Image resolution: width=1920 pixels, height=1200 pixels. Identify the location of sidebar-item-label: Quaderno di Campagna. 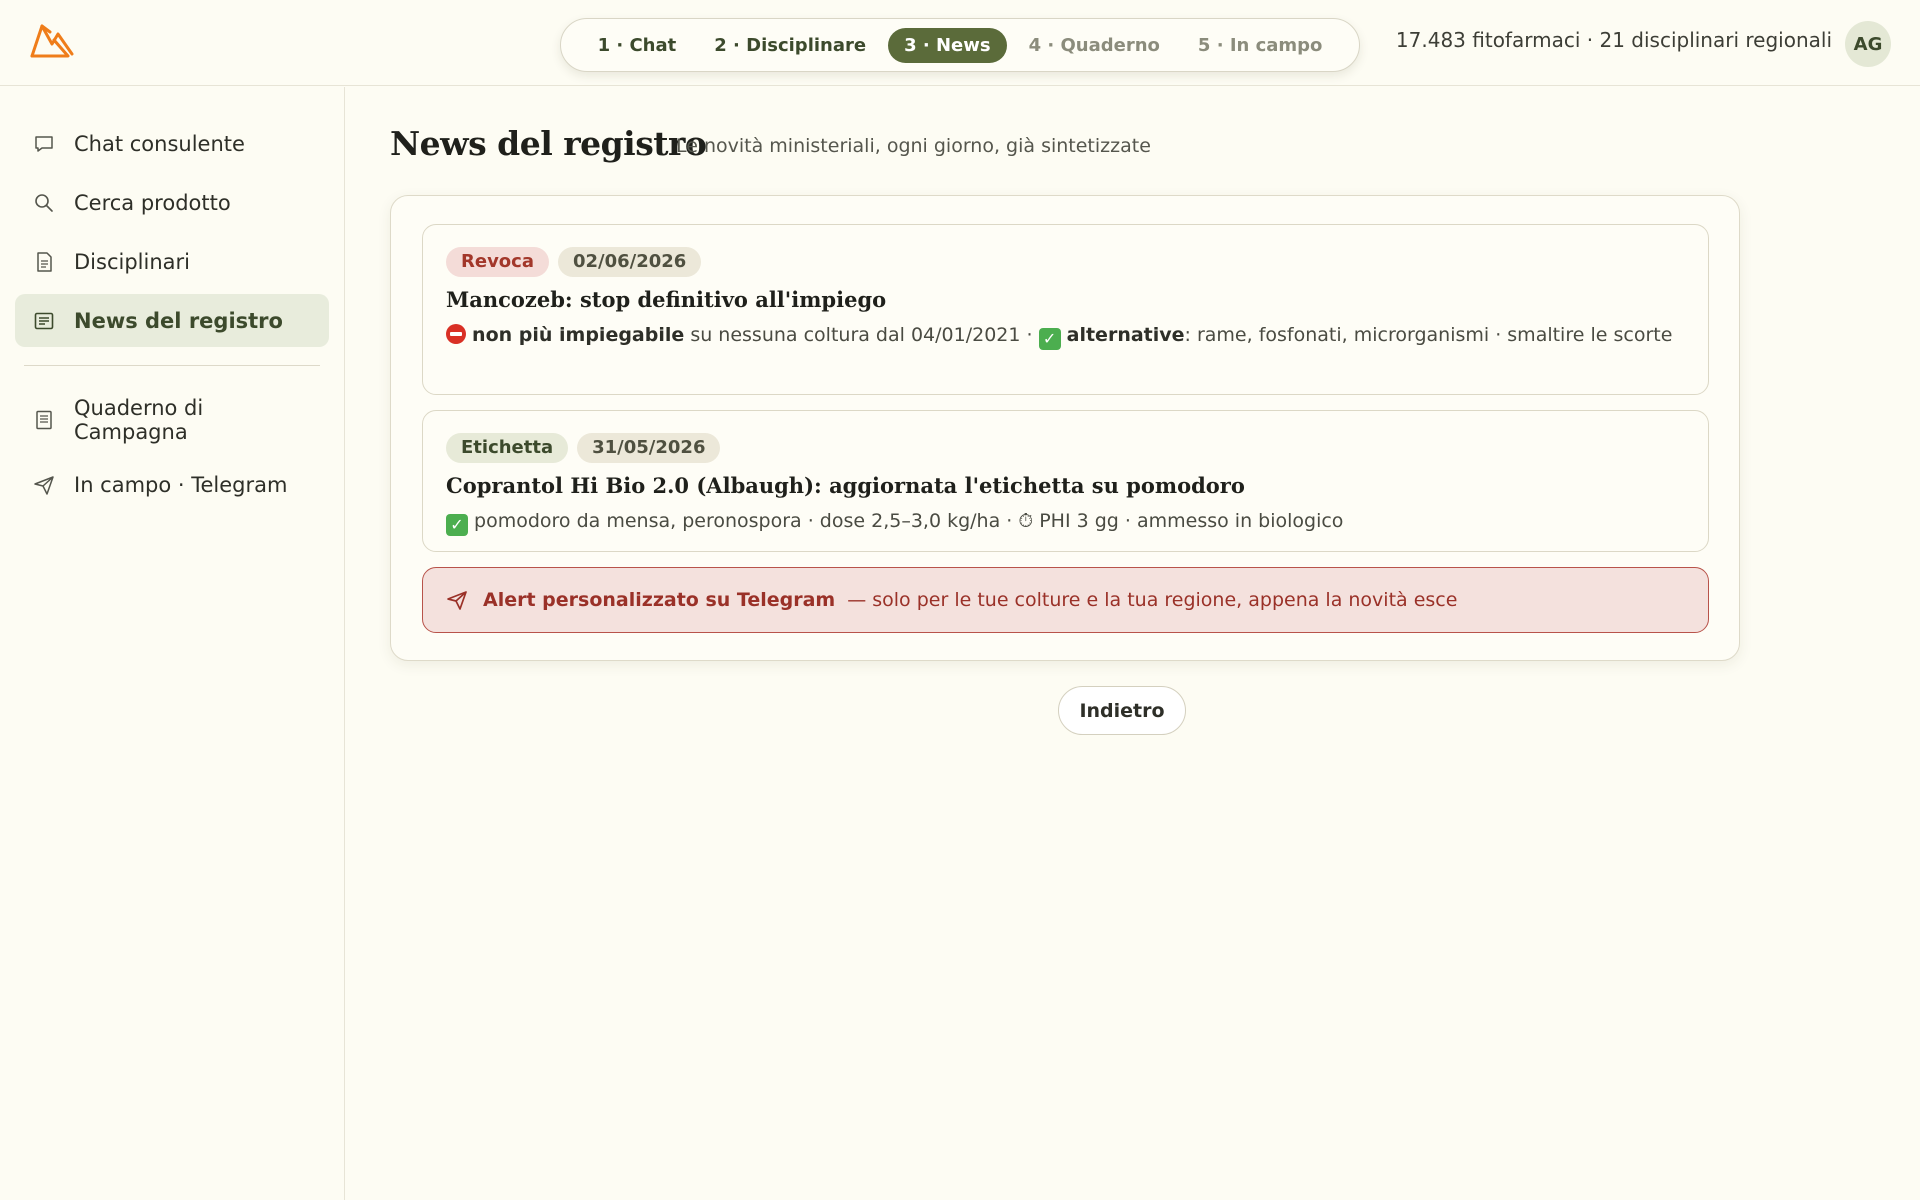
(139, 420).